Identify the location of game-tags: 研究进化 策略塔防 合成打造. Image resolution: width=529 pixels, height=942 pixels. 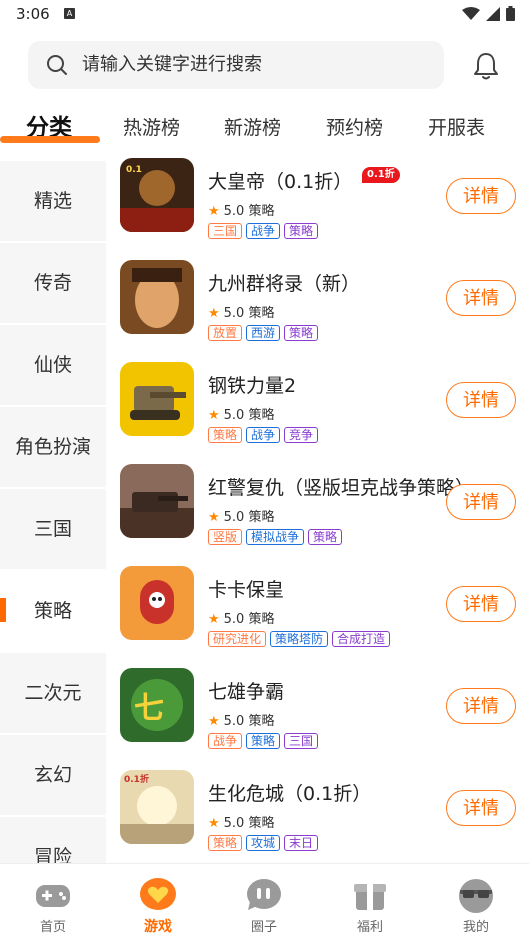
(299, 639).